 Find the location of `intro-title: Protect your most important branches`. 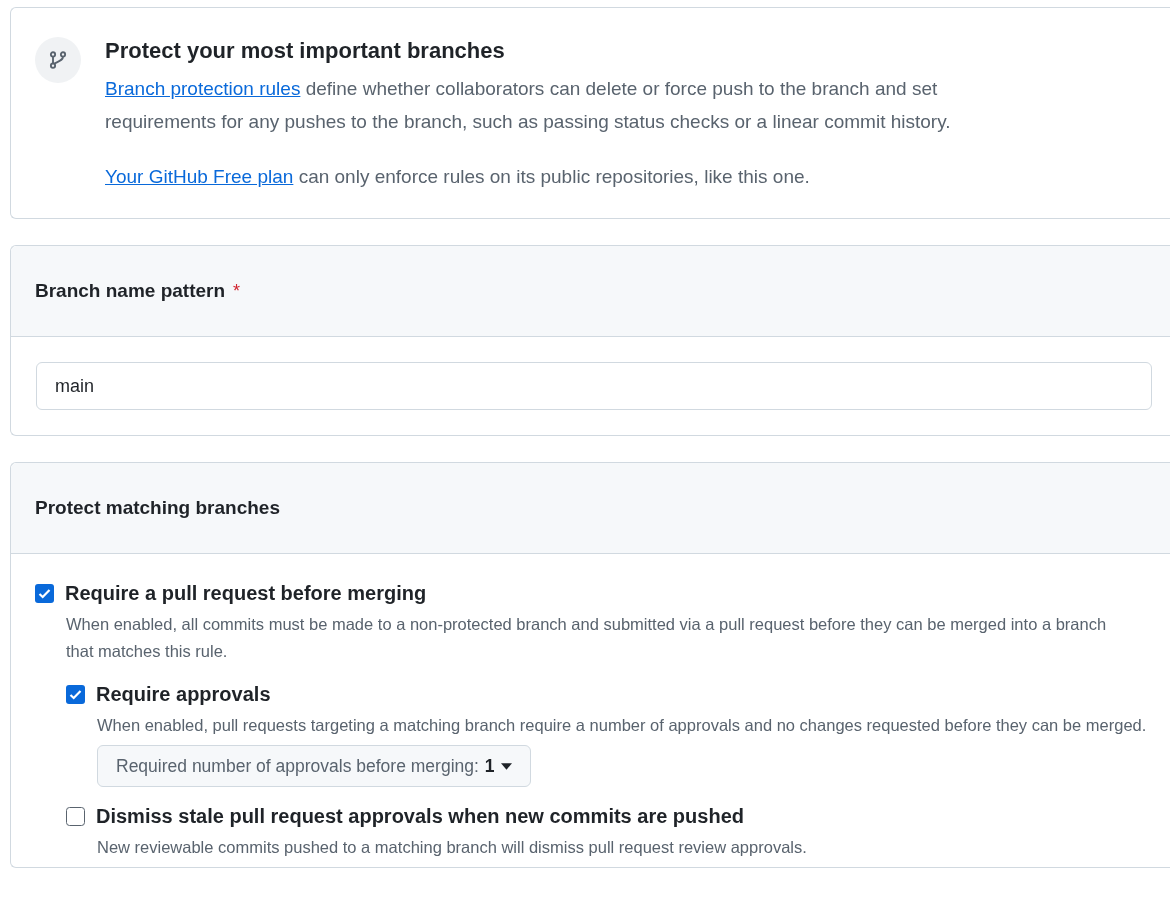

intro-title: Protect your most important branches is located at coordinates (305, 51).